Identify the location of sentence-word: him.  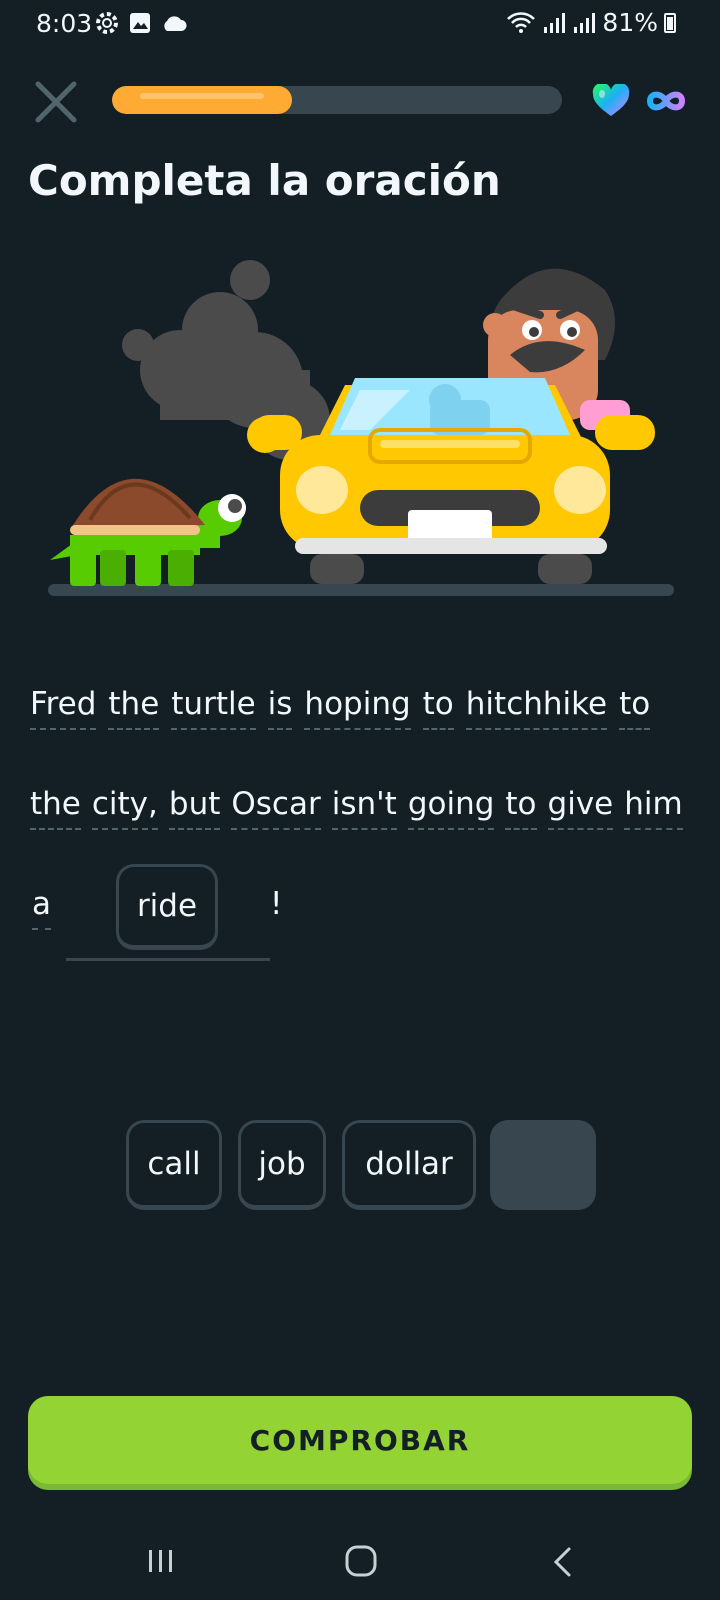
(653, 808).